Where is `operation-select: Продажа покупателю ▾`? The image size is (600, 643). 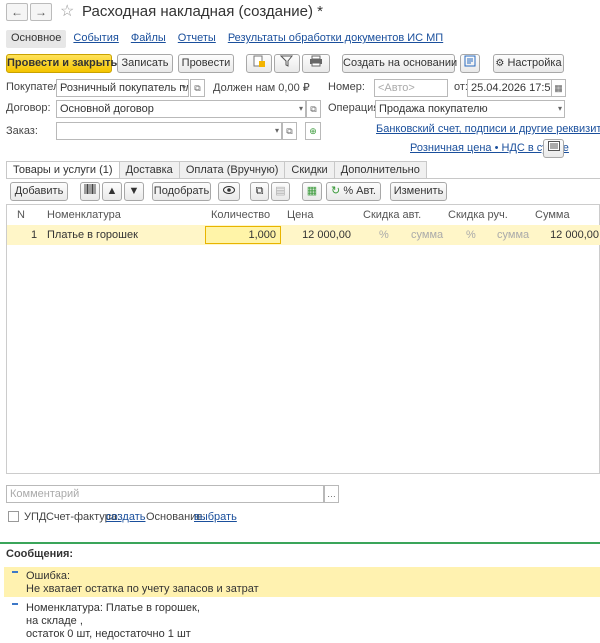
operation-select: Продажа покупателю ▾ is located at coordinates (470, 109).